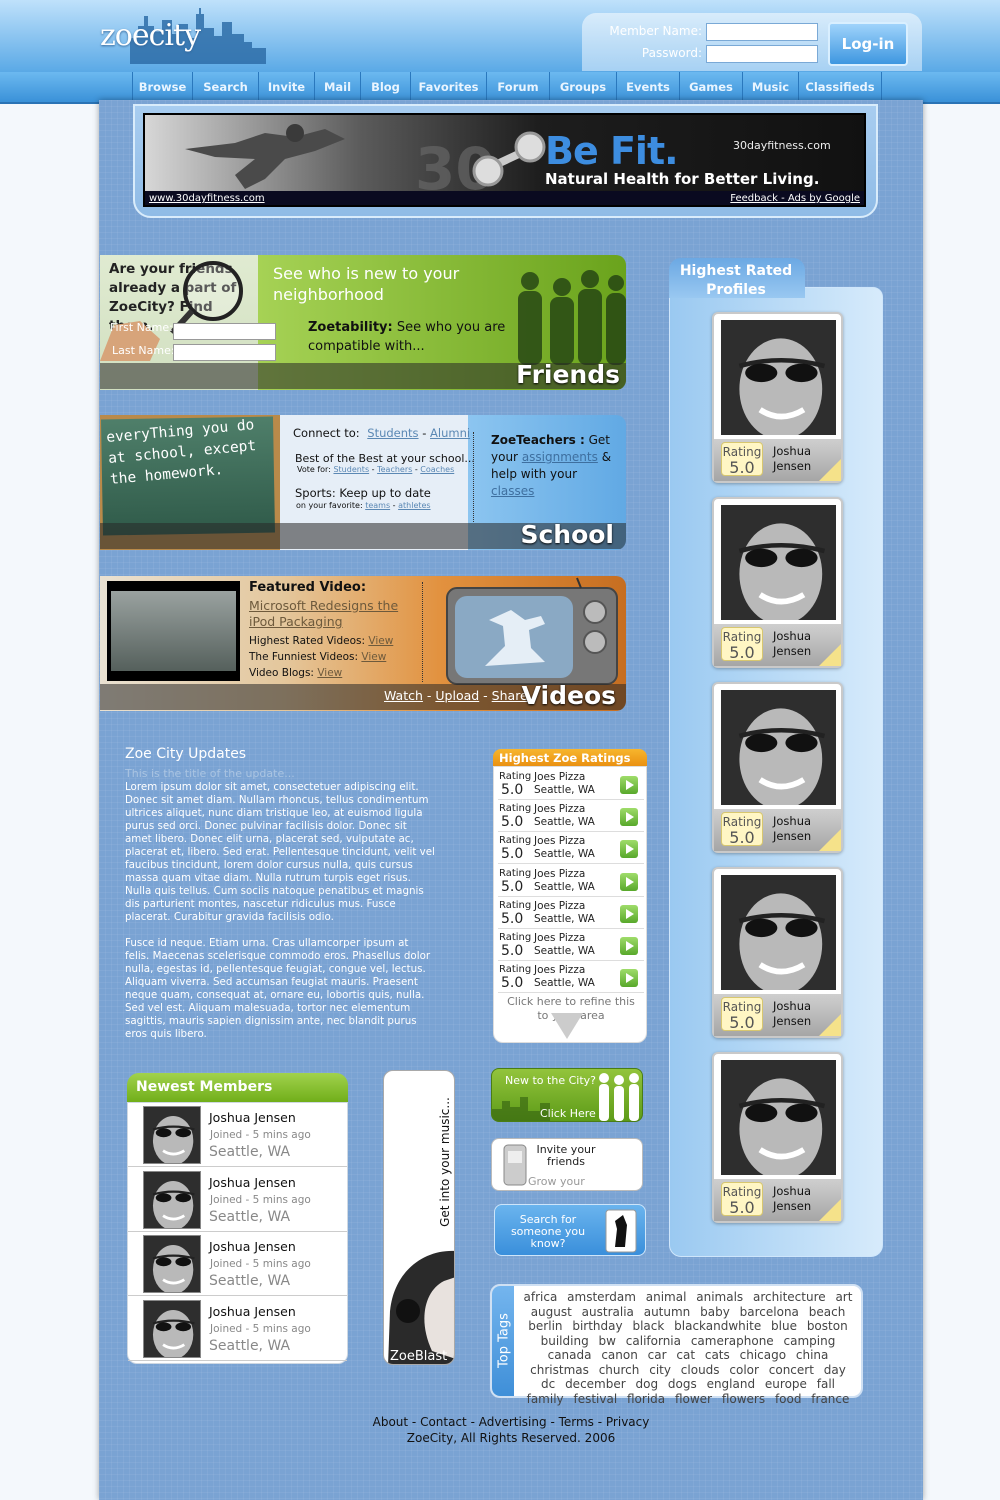  What do you see at coordinates (565, 1341) in the screenshot?
I see `tag-link: building` at bounding box center [565, 1341].